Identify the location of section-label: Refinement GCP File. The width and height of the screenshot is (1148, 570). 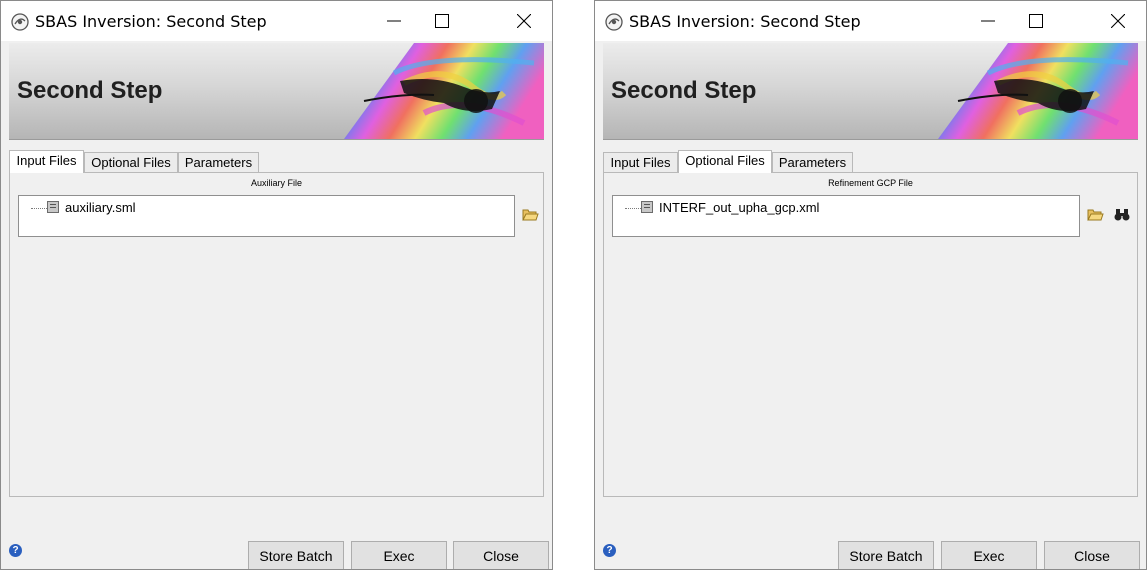
(870, 183).